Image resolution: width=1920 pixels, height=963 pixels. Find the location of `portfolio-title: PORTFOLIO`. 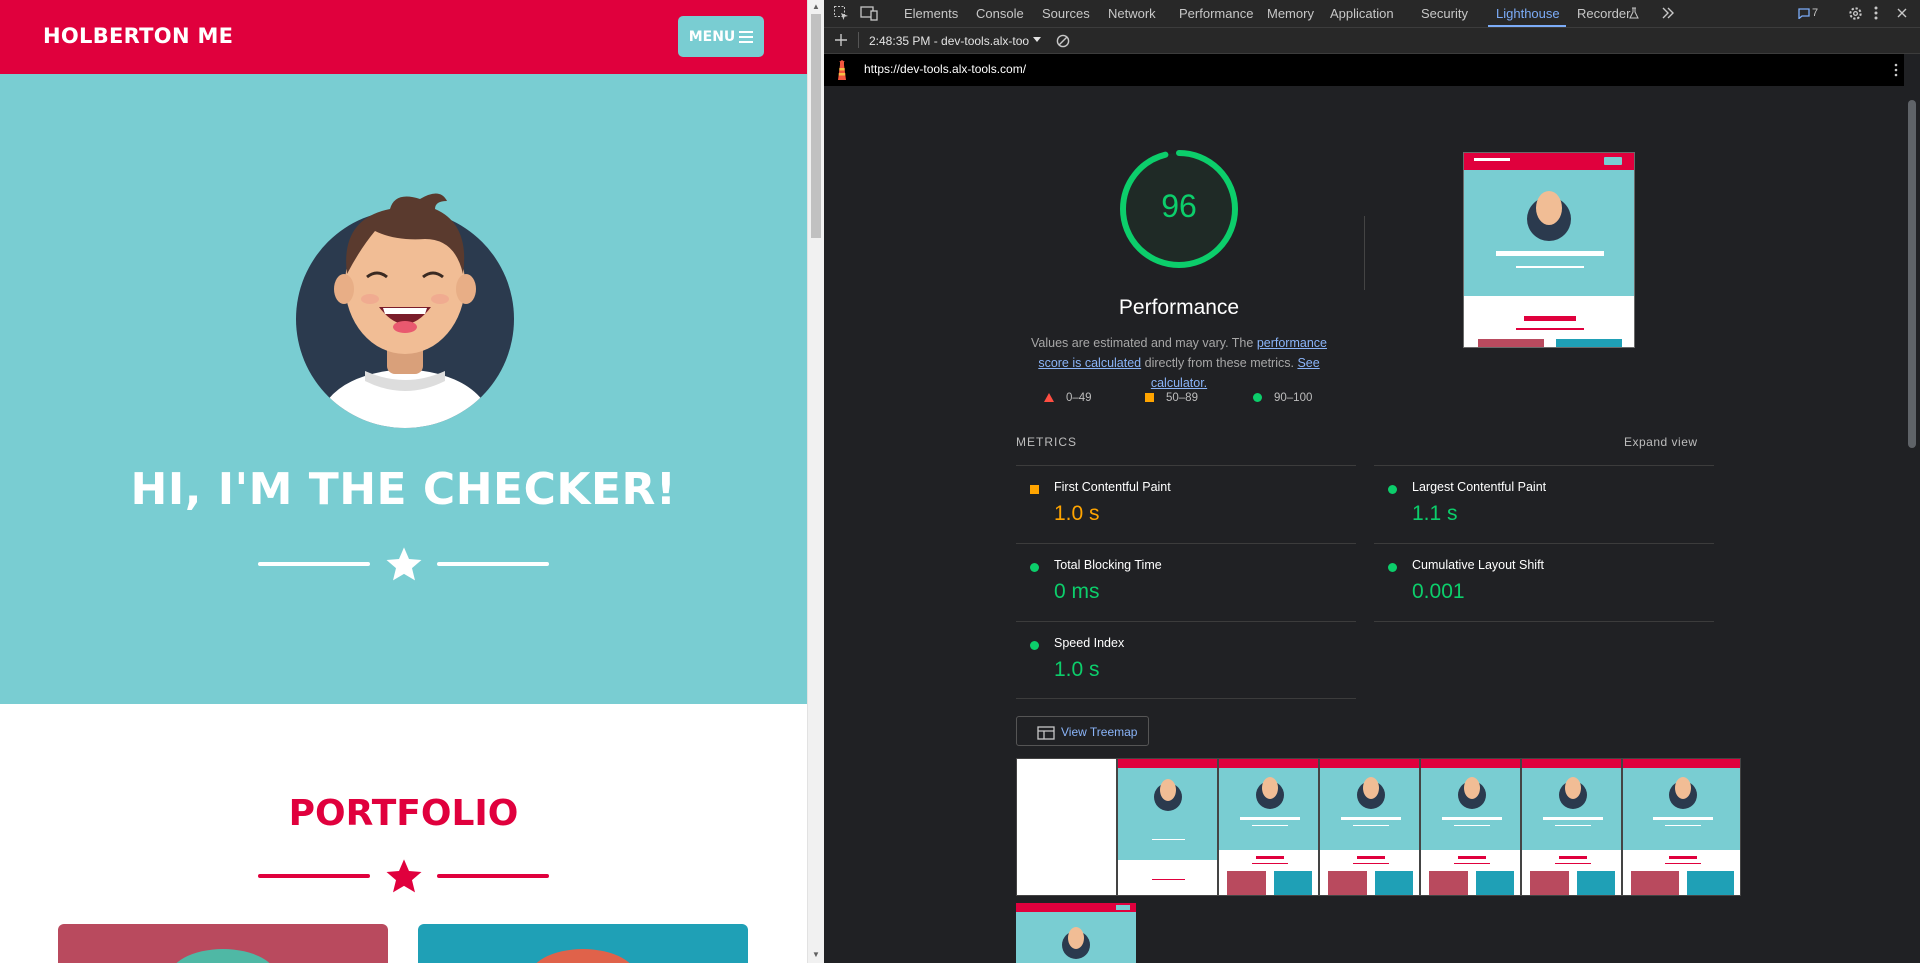

portfolio-title: PORTFOLIO is located at coordinates (403, 813).